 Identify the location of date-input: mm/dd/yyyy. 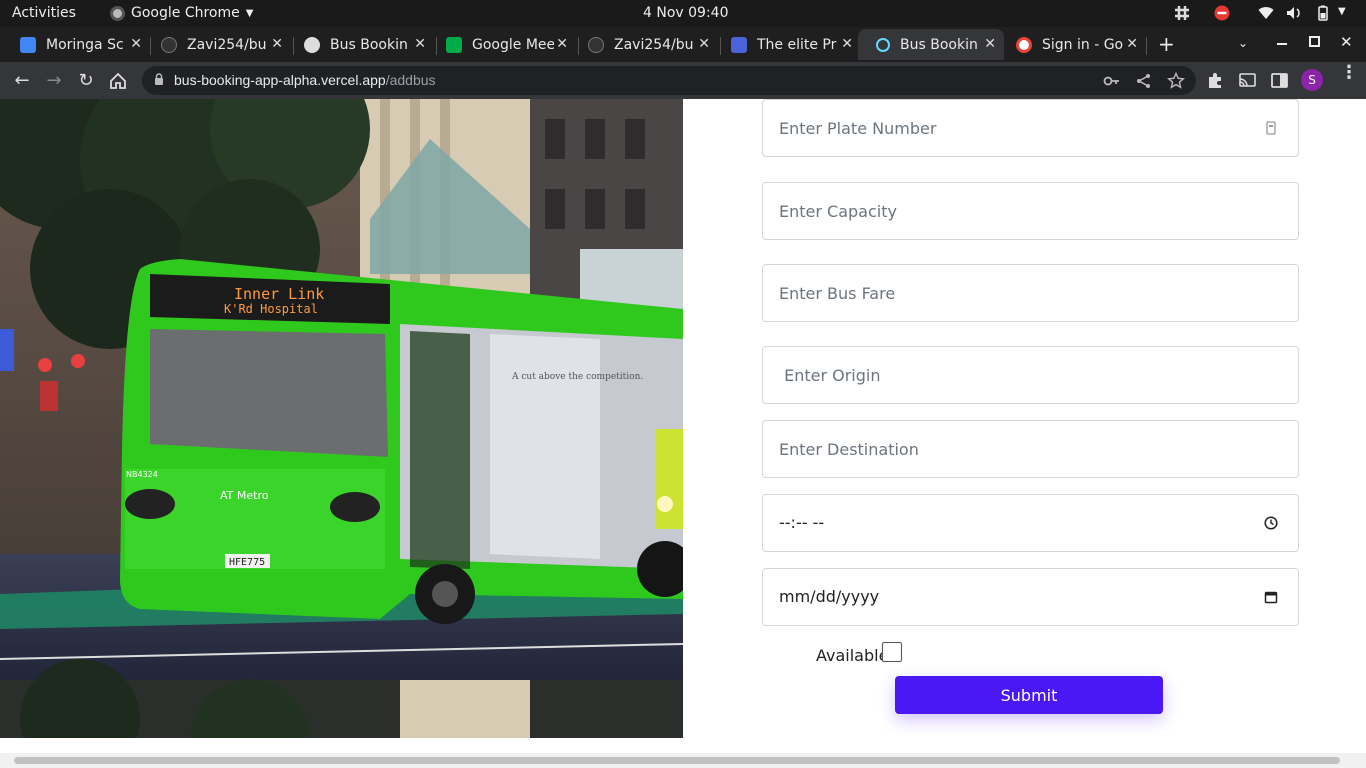
(829, 596).